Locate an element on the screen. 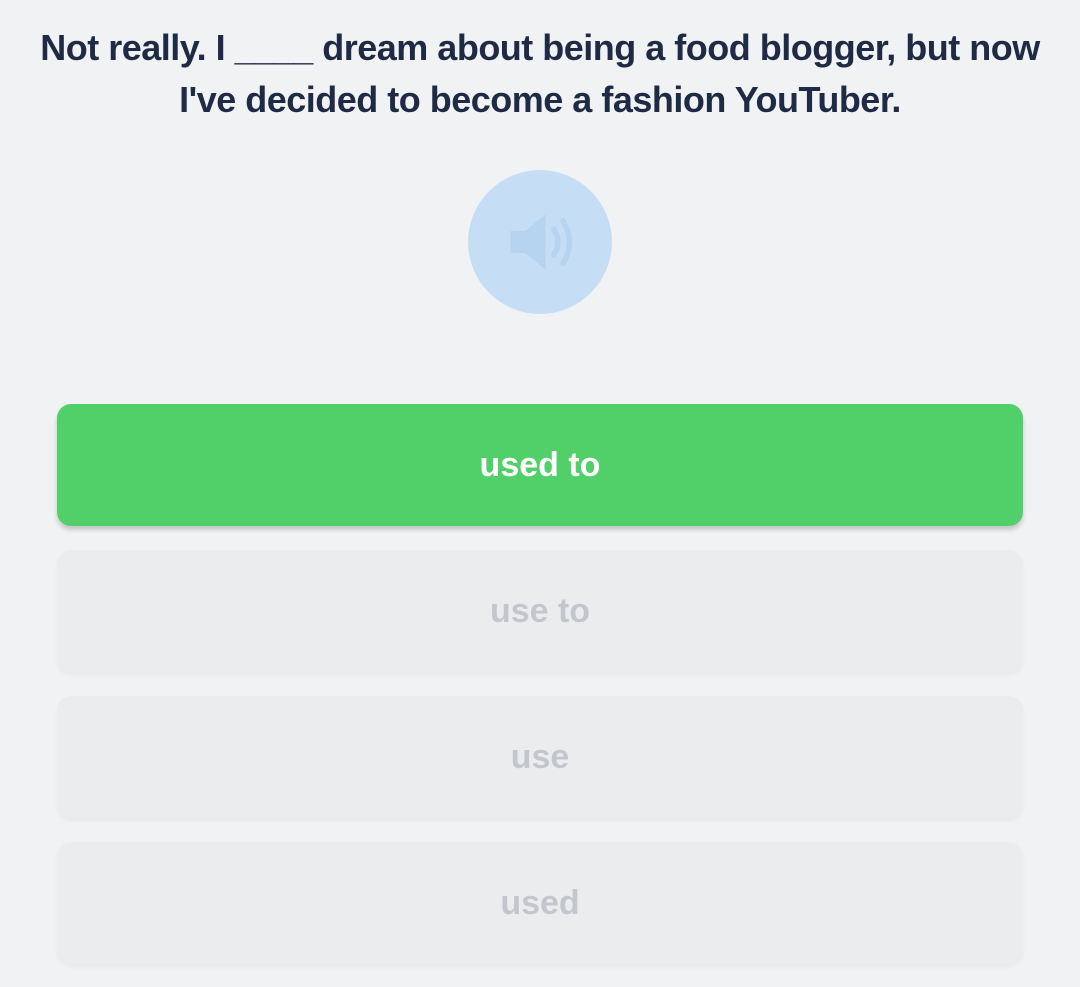 This screenshot has height=987, width=1080. speaker-icon is located at coordinates (541, 242).